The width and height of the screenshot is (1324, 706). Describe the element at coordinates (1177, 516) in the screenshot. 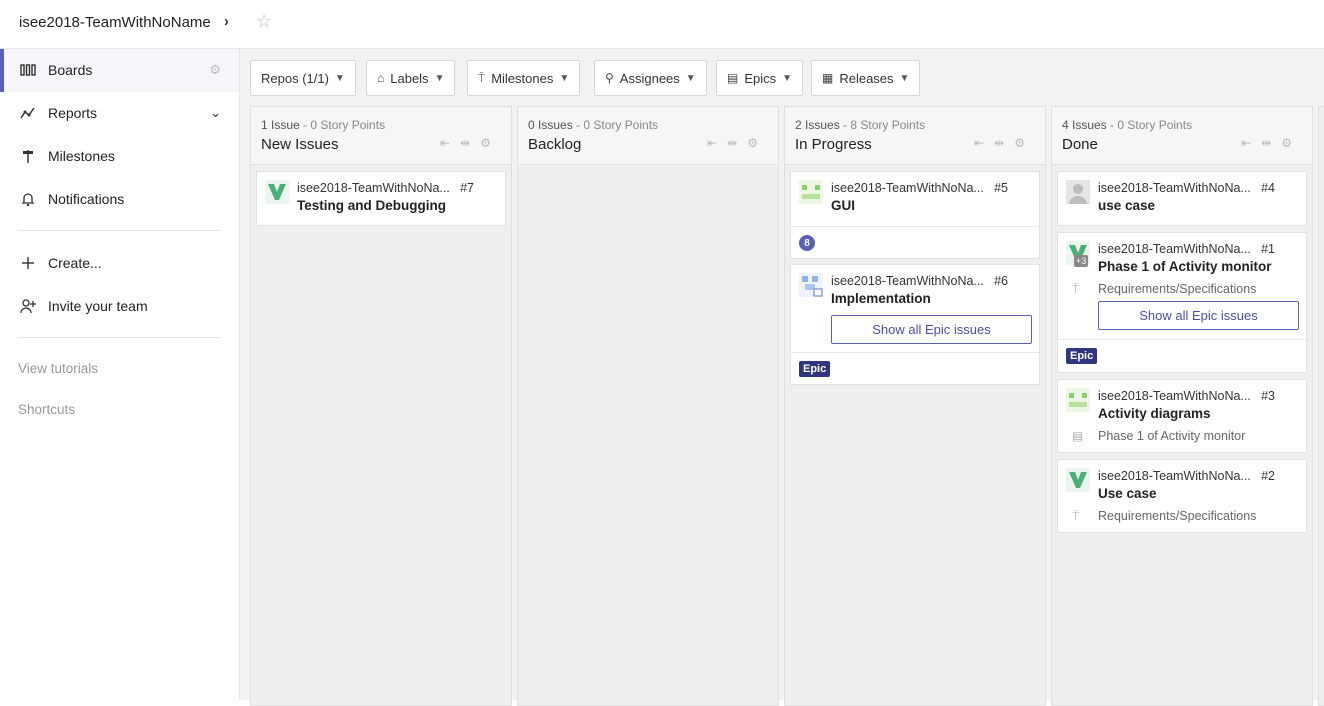

I see `card-milestone: Requirements/Specifications` at that location.